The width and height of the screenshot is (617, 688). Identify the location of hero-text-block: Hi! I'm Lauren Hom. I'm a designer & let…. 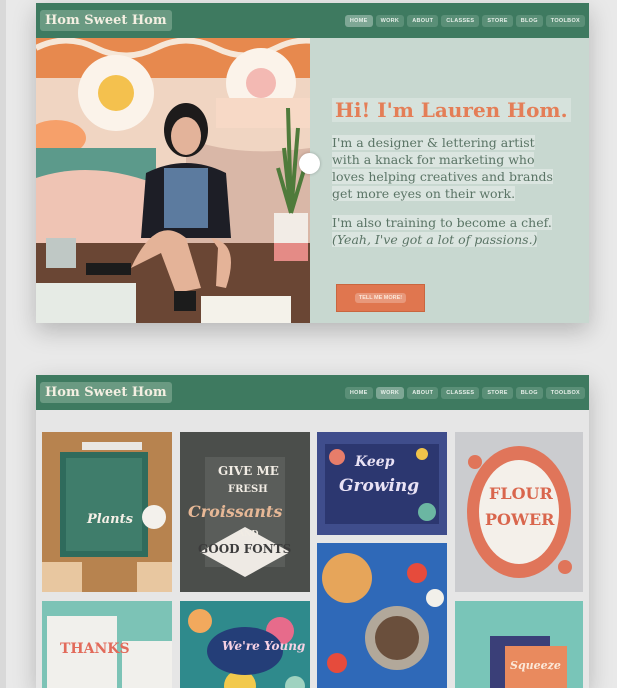
(457, 173).